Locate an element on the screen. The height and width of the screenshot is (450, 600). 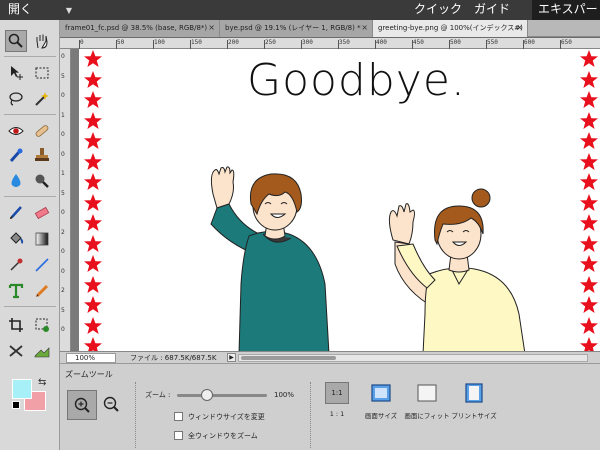
tab-greeting-bye: greeting-bye.png @ 100%(インデックス#) × is located at coordinates (450, 28).